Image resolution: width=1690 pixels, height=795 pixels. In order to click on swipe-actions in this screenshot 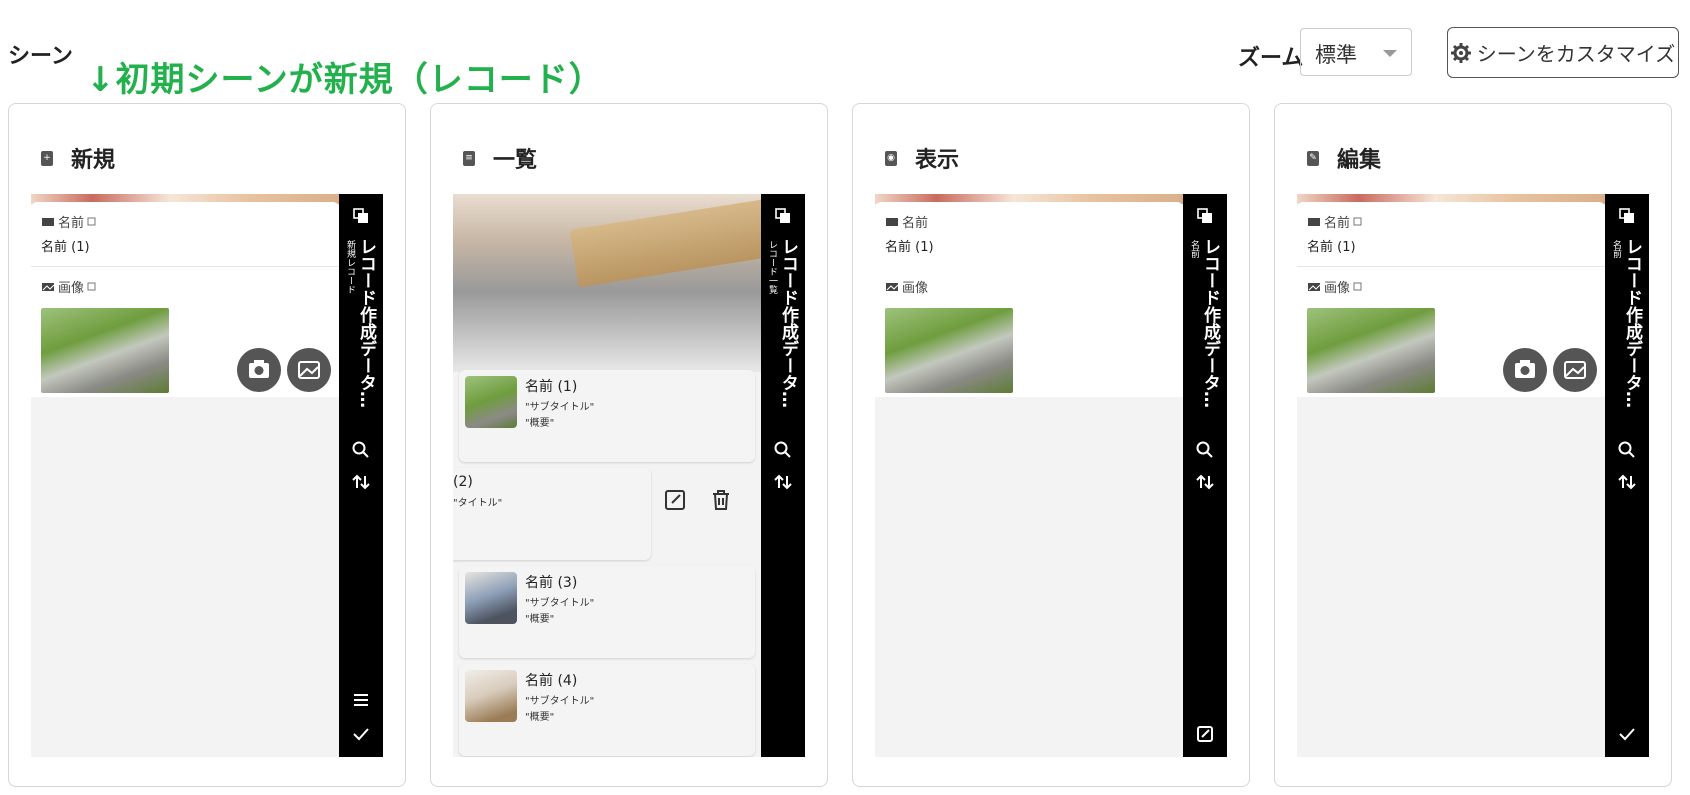, I will do `click(711, 508)`.